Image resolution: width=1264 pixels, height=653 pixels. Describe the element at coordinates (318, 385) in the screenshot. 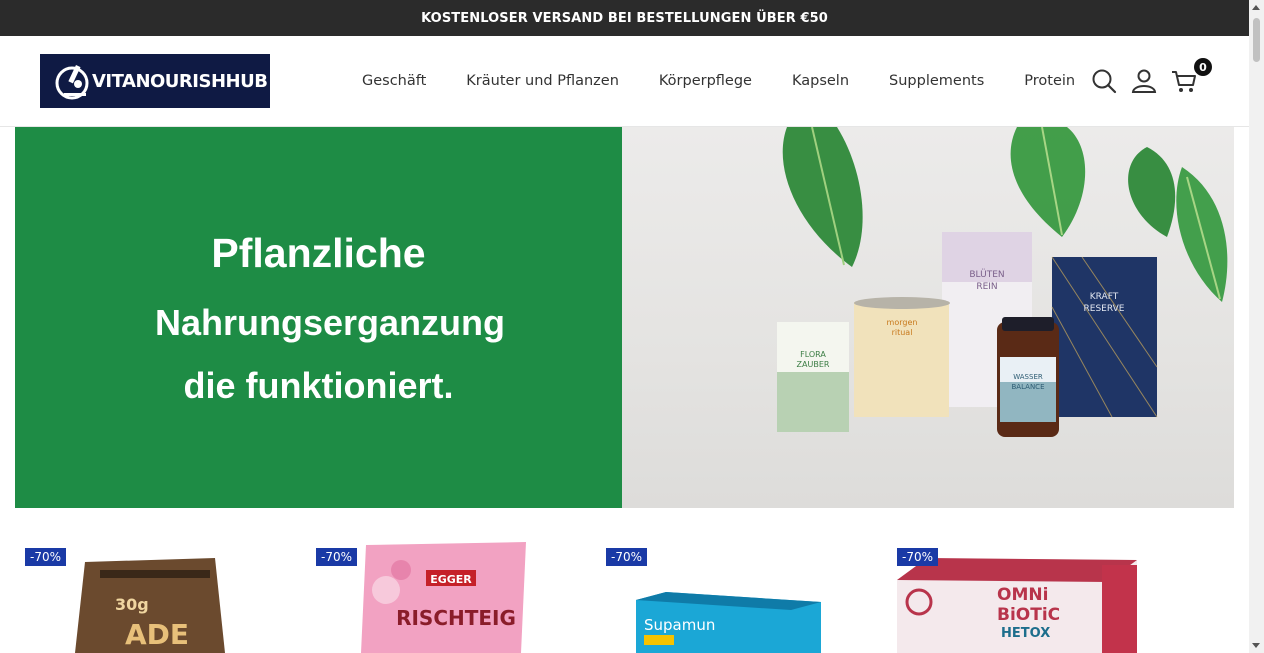

I see `hero-headline-line3: die funktioniert.` at that location.